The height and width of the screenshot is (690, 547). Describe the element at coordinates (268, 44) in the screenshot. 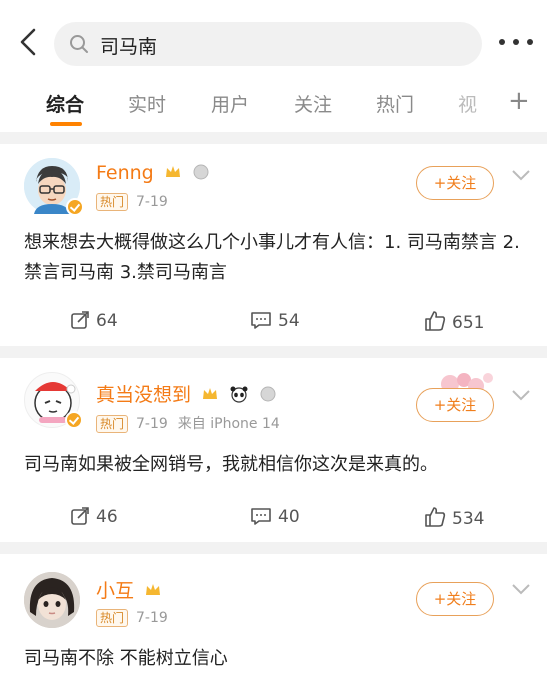

I see `search-input: 司马南` at that location.